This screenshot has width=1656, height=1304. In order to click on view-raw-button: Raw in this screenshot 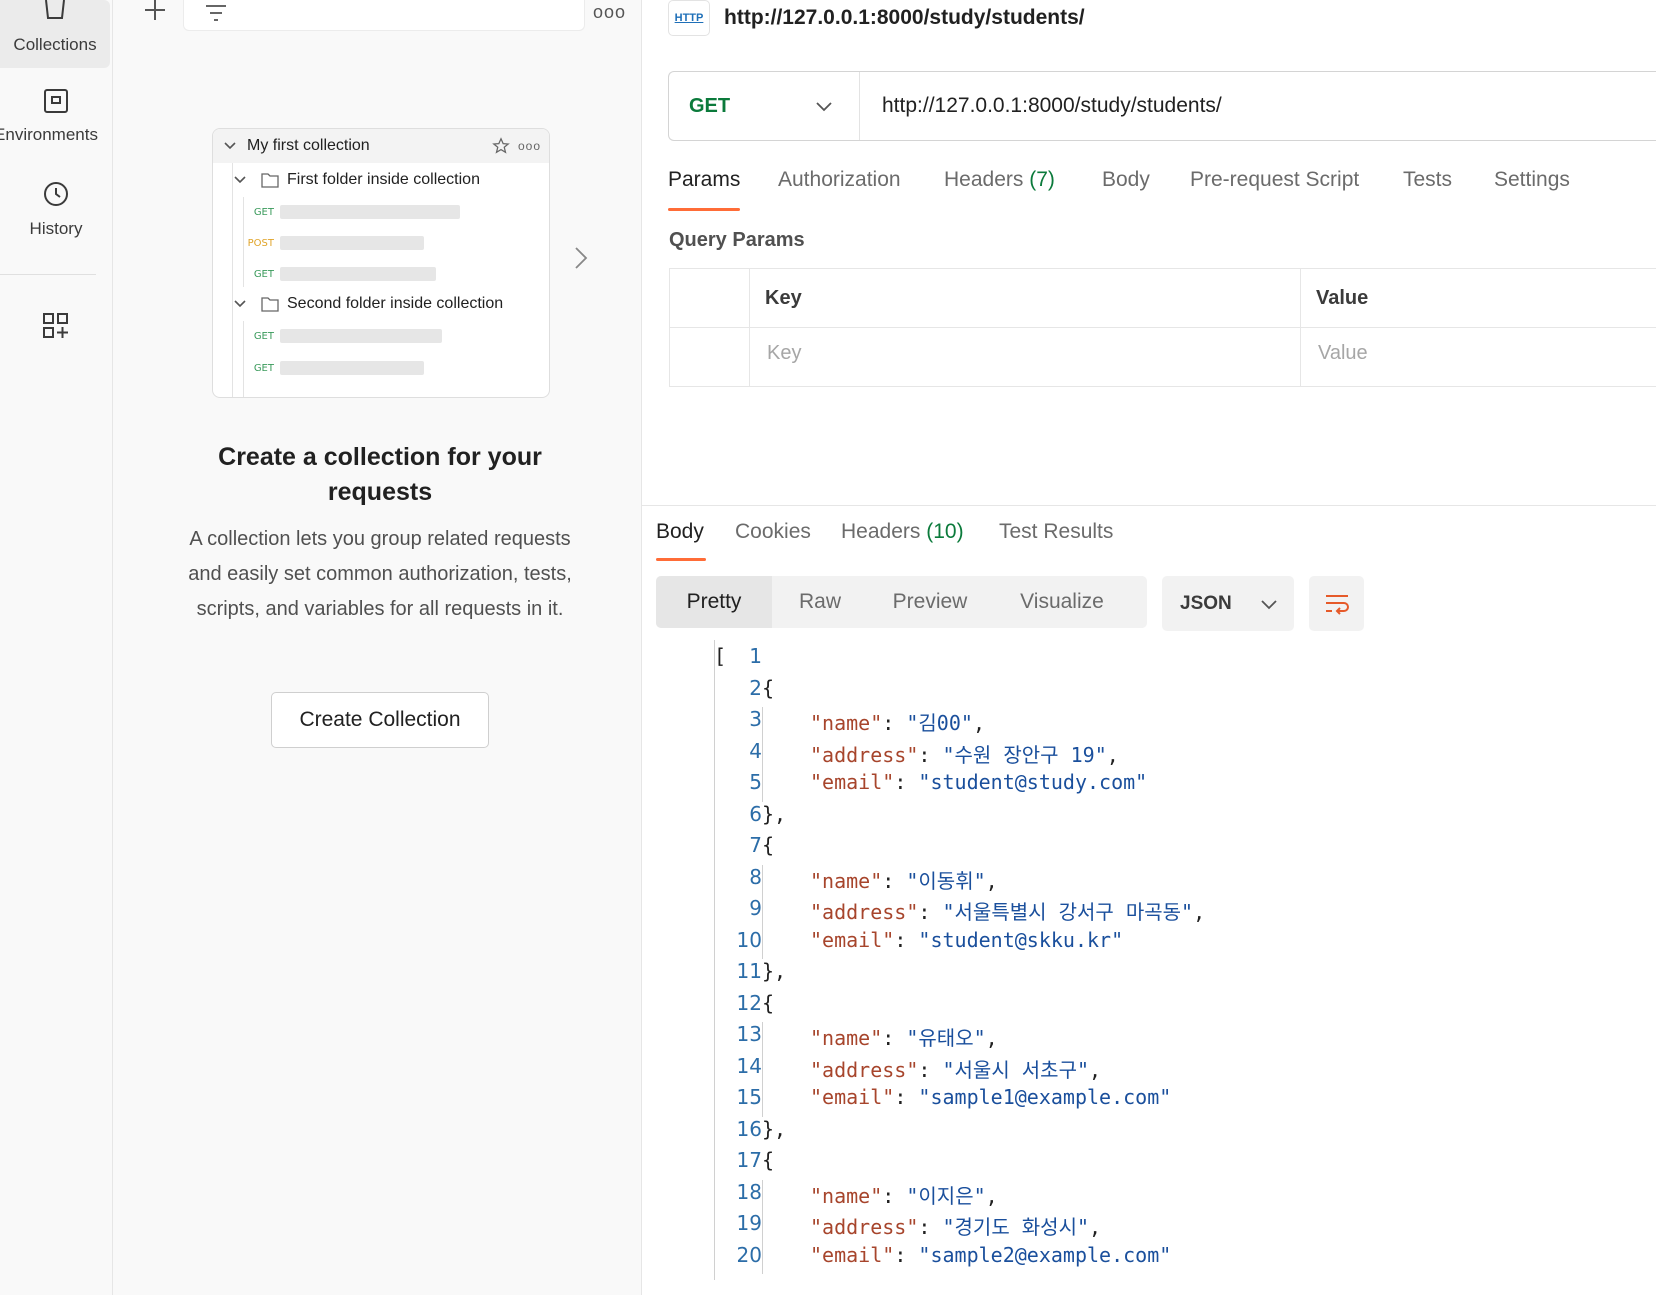, I will do `click(820, 602)`.